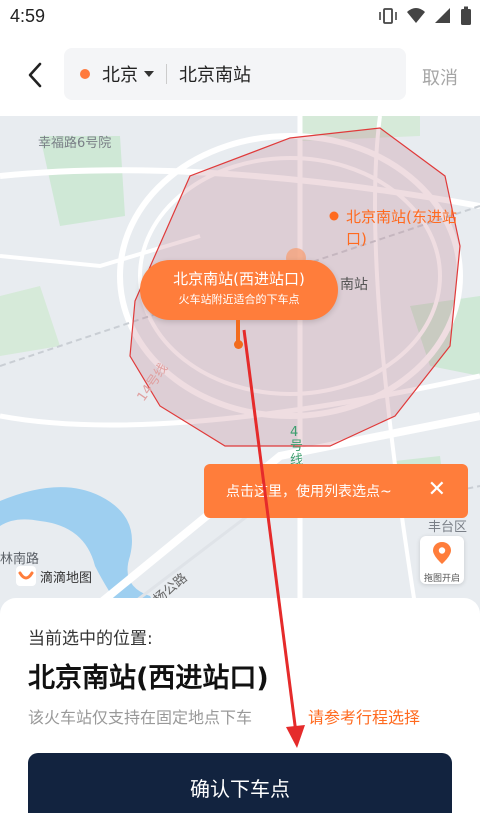  What do you see at coordinates (309, 492) in the screenshot?
I see `tip-text: 点击这里，使用列表选点~` at bounding box center [309, 492].